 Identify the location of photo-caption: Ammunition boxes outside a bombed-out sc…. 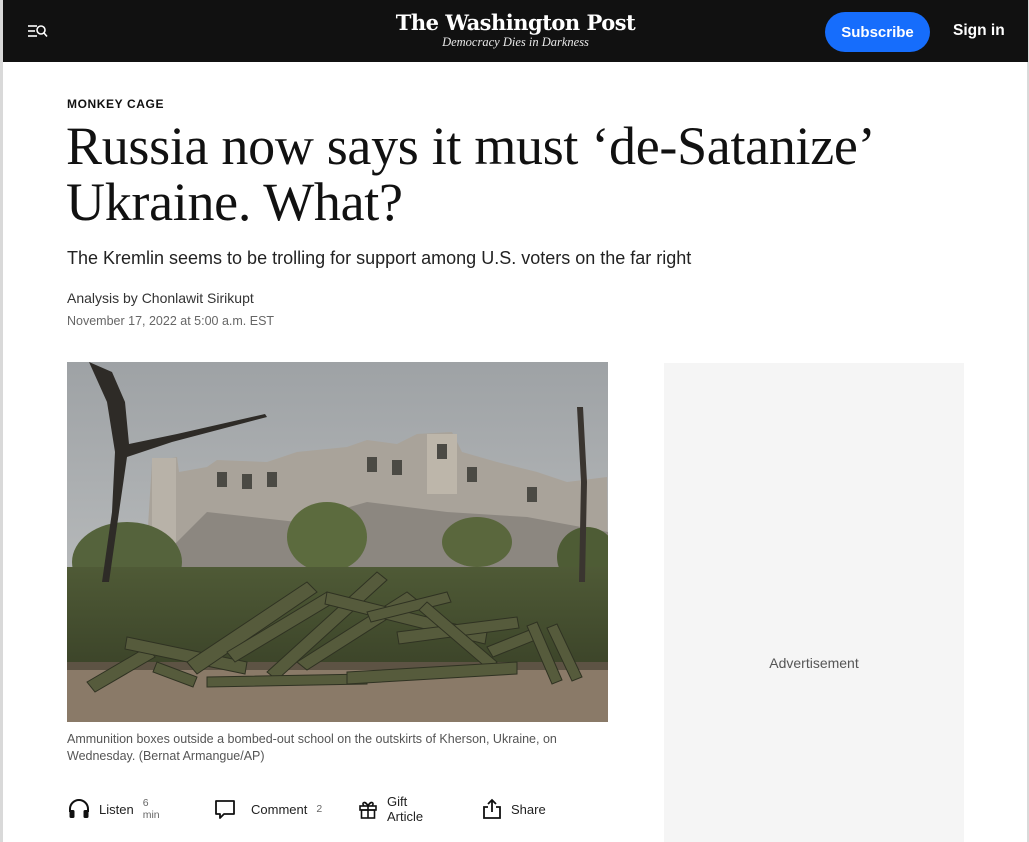
(312, 747).